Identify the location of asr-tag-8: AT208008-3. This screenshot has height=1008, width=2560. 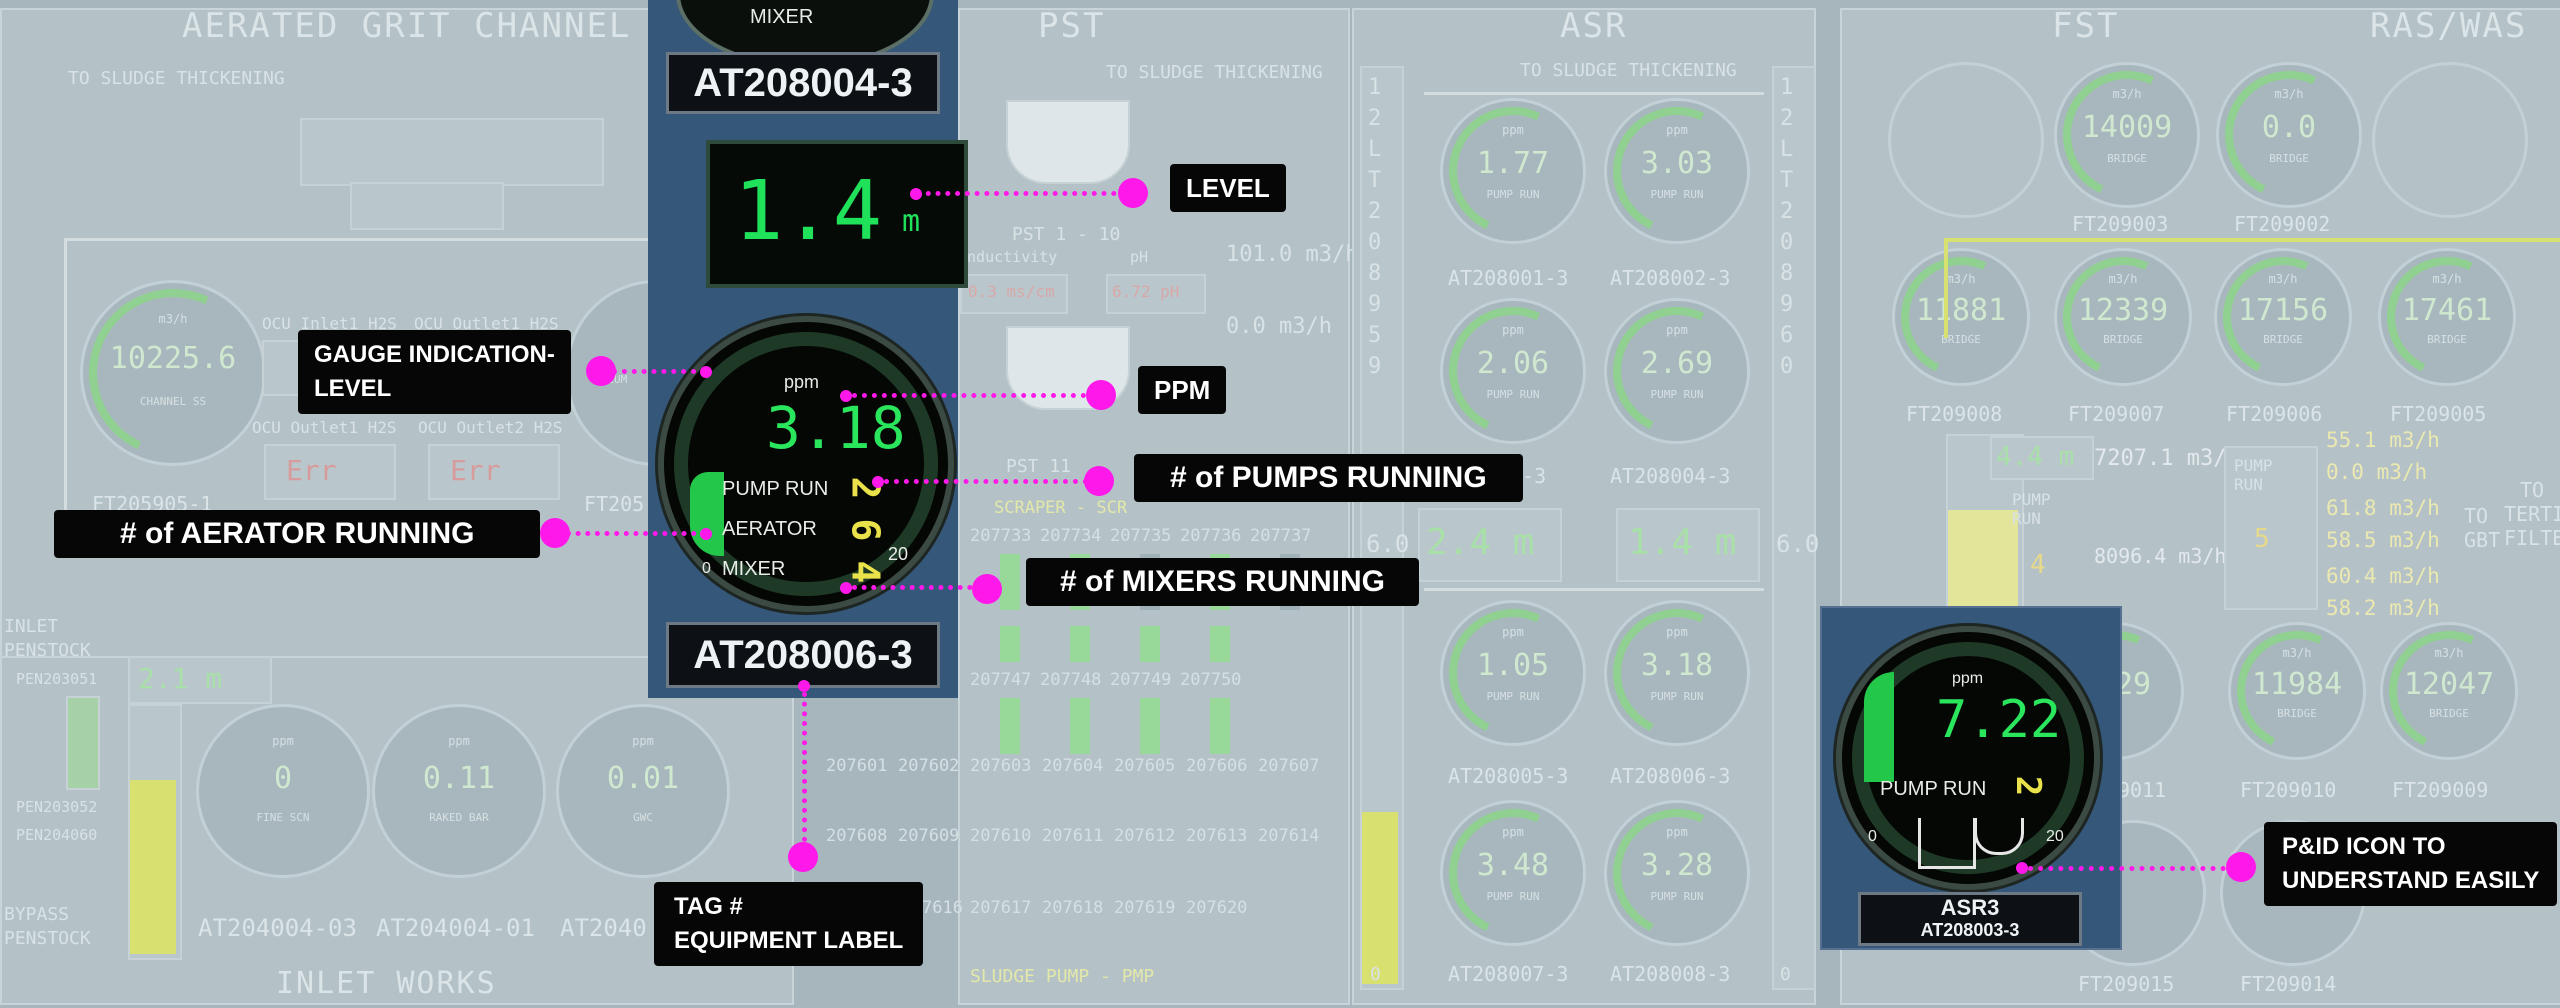
(1670, 974).